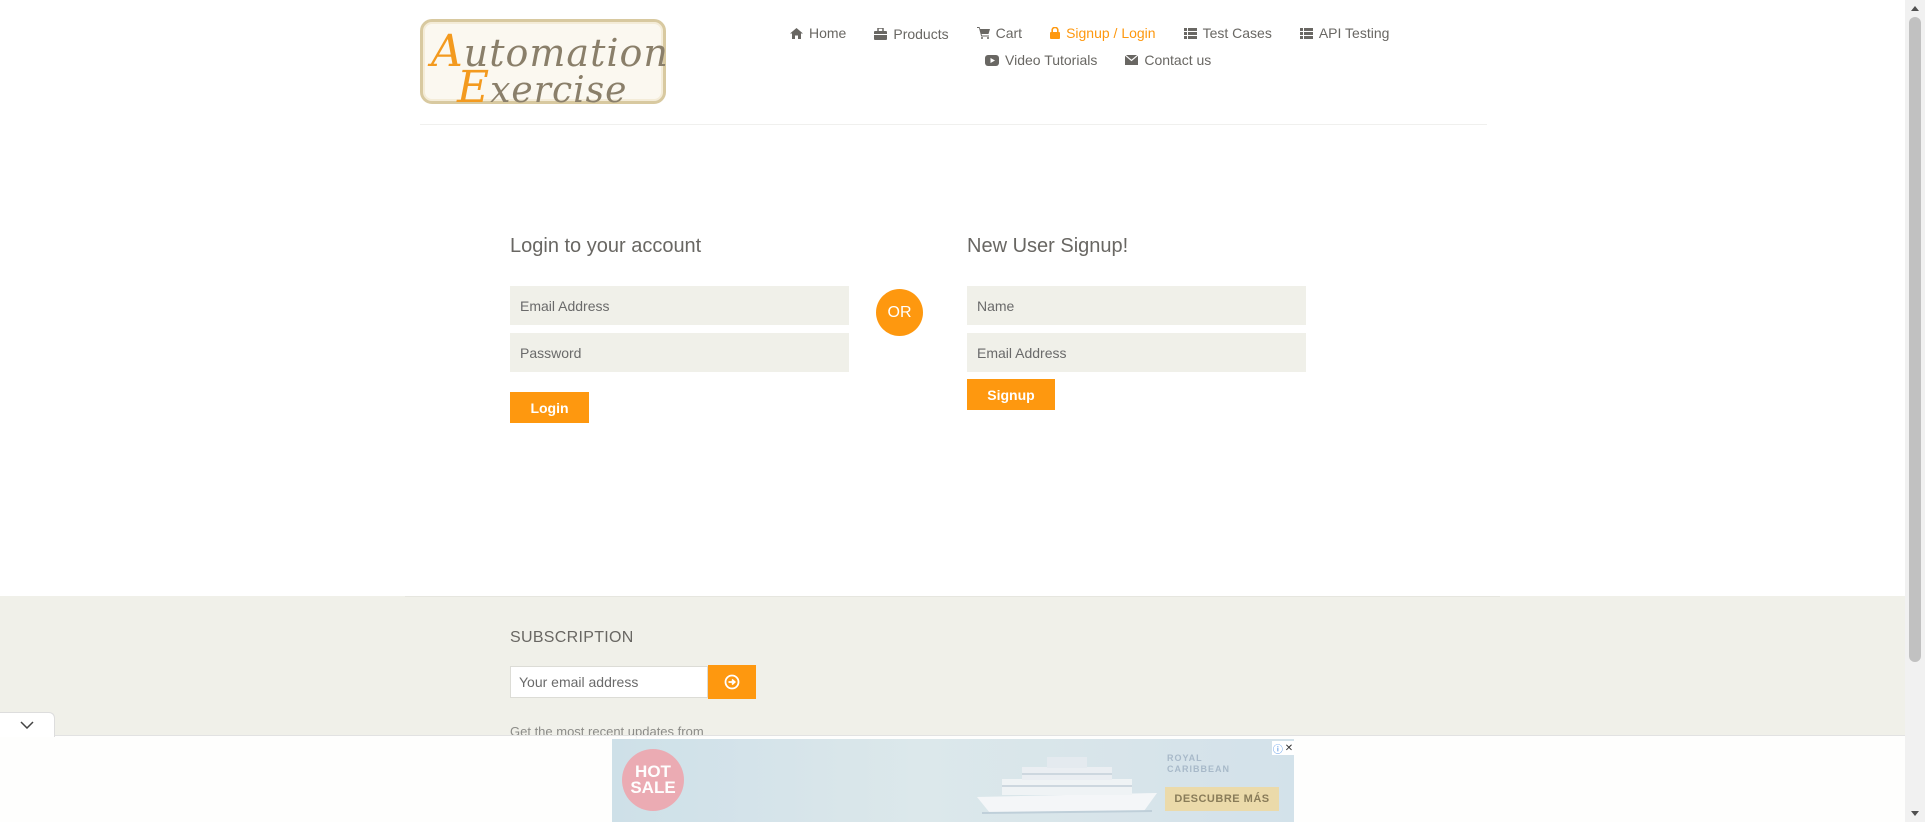 The image size is (1925, 823). I want to click on or-divider-badge: OR, so click(899, 312).